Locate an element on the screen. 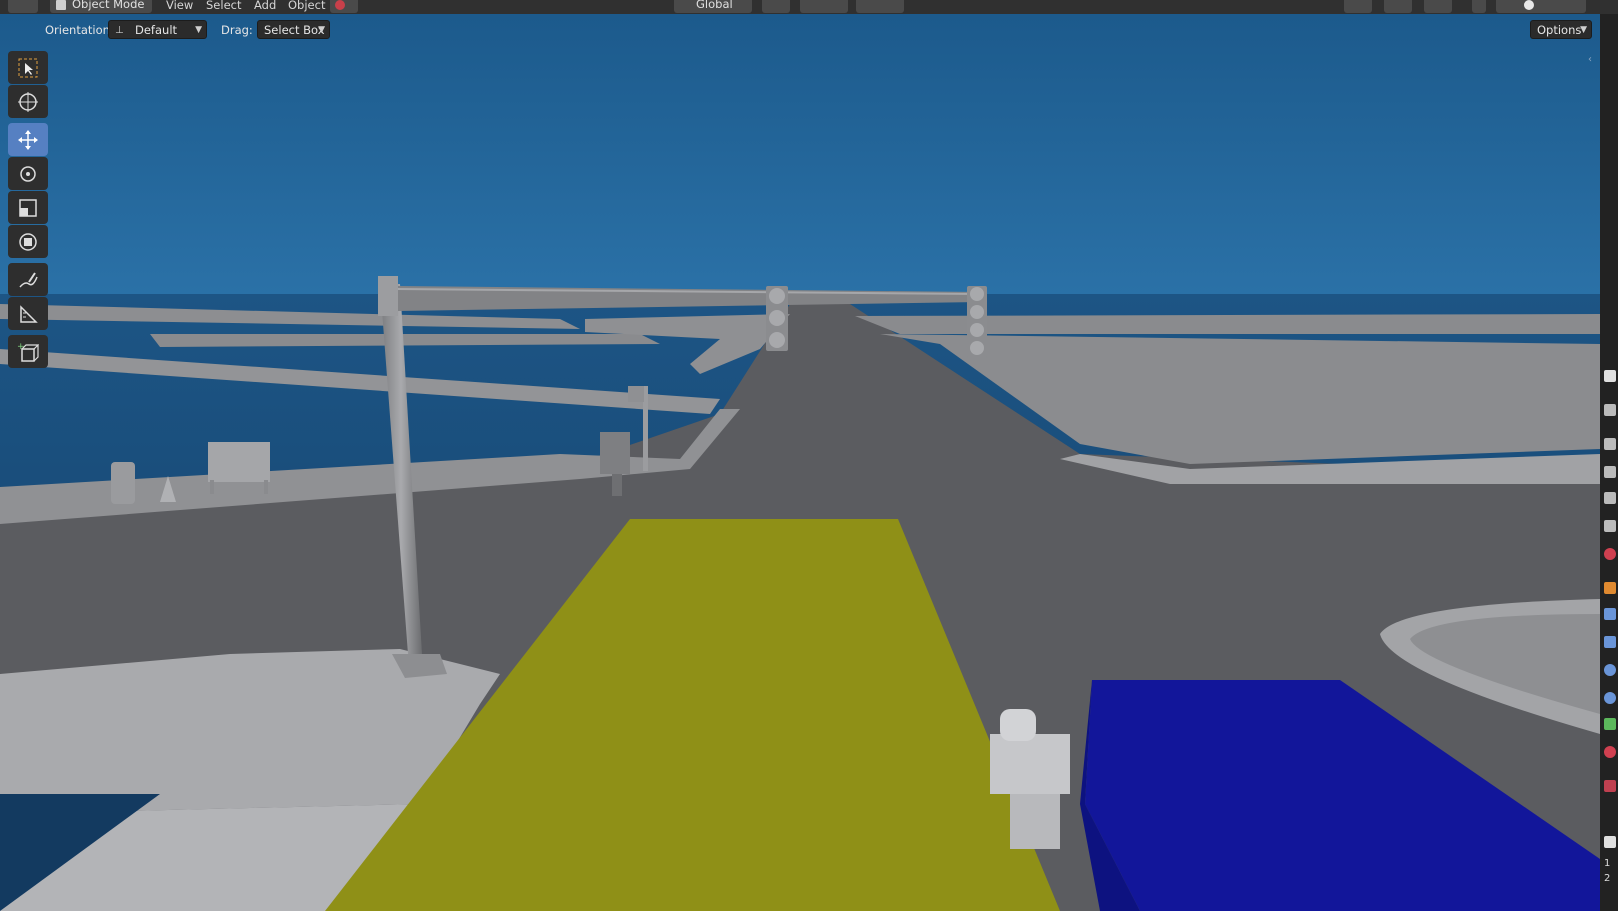 The width and height of the screenshot is (1618, 911). texture-tab-icon is located at coordinates (1610, 786).